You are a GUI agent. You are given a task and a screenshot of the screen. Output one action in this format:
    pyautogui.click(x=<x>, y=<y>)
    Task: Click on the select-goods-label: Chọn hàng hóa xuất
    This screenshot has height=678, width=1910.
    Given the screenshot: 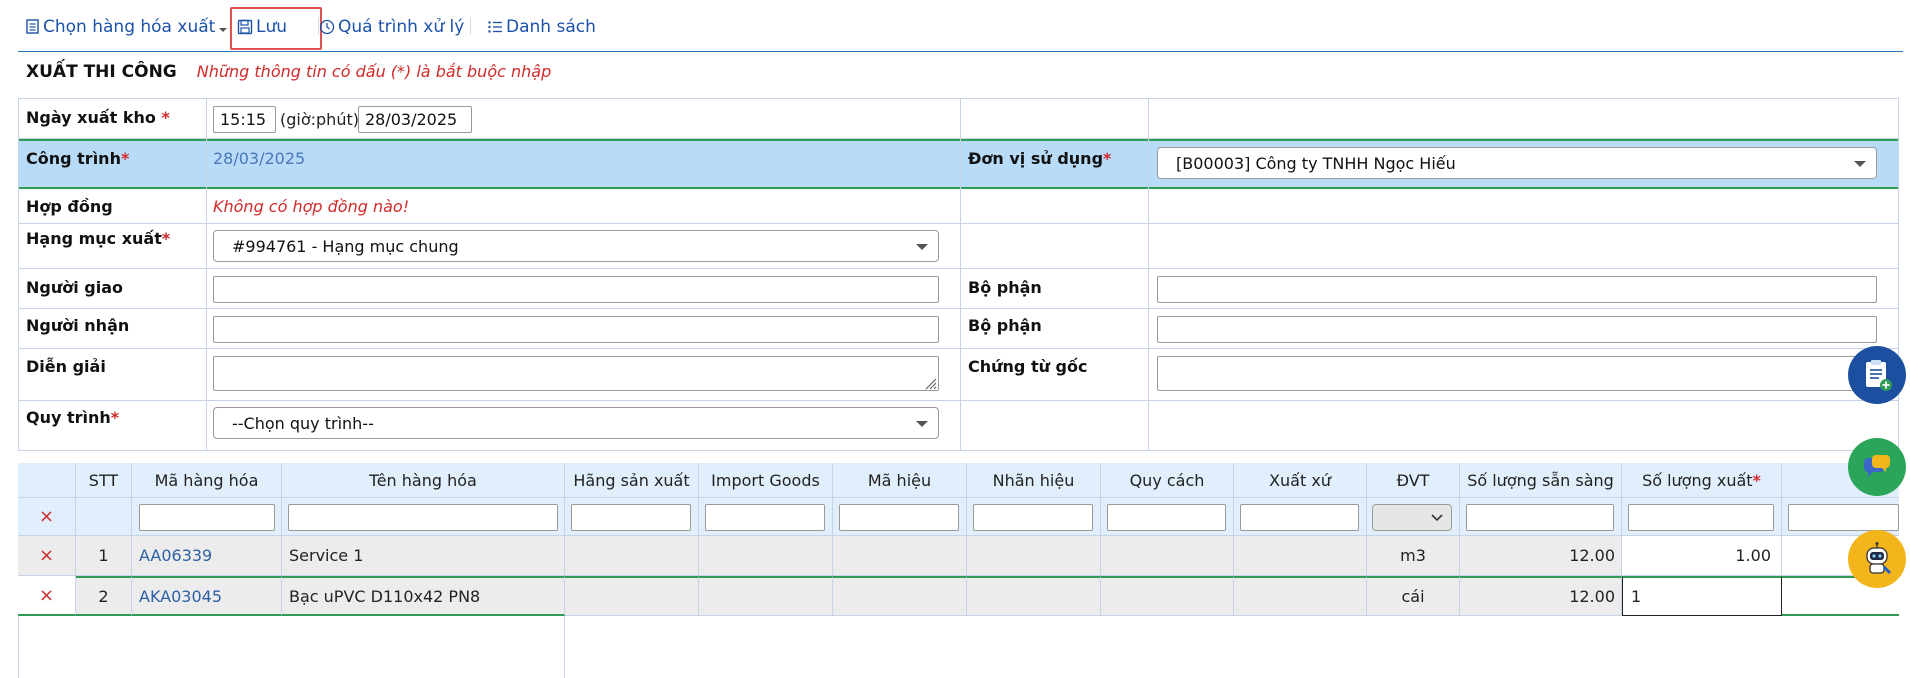 What is the action you would take?
    pyautogui.click(x=129, y=27)
    